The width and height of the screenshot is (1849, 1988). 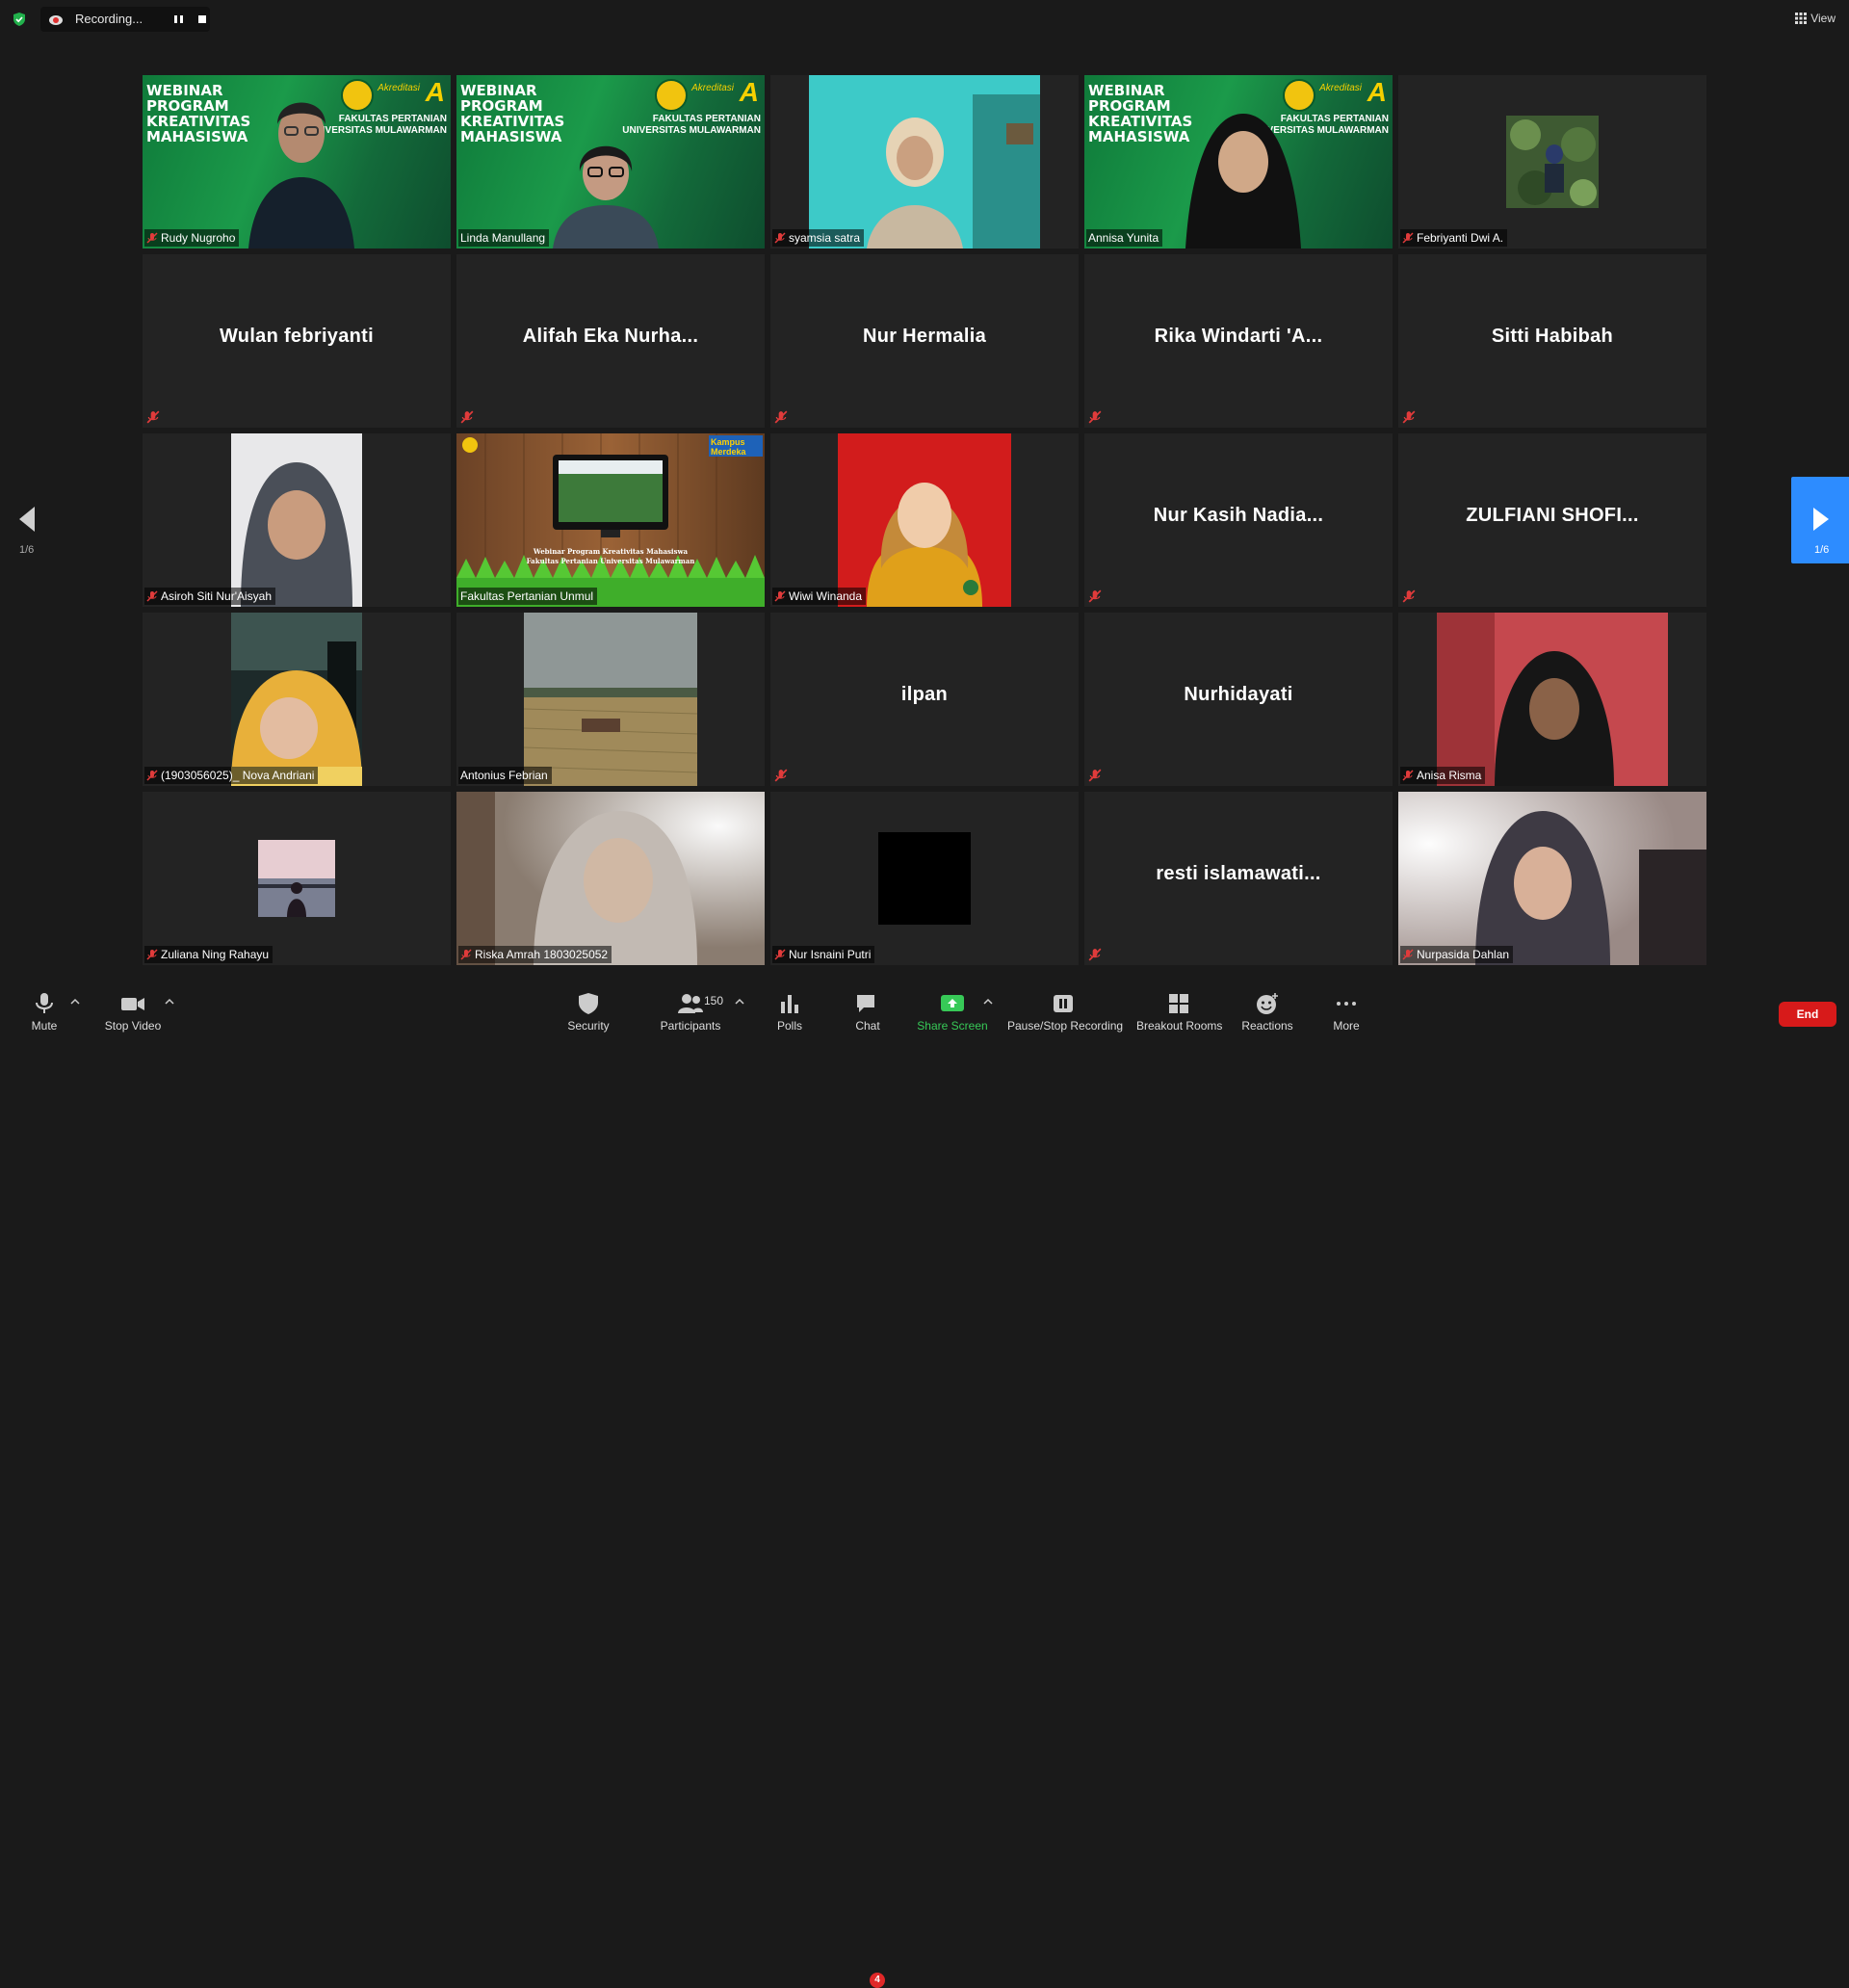 I want to click on participant-tile: Riska Amrah 1803025052, so click(x=610, y=878).